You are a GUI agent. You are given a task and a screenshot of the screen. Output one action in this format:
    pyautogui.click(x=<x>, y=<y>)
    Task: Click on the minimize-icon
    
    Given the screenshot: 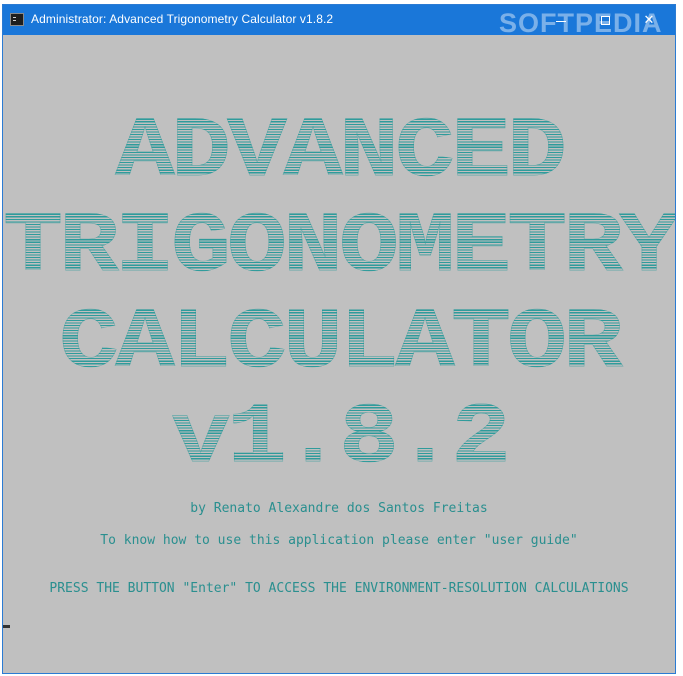 What is the action you would take?
    pyautogui.click(x=561, y=21)
    